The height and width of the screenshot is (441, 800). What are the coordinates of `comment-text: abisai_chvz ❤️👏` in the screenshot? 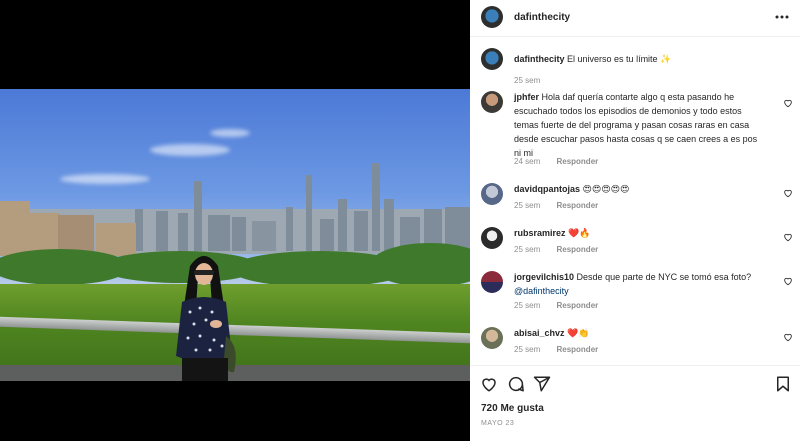 It's located at (636, 333).